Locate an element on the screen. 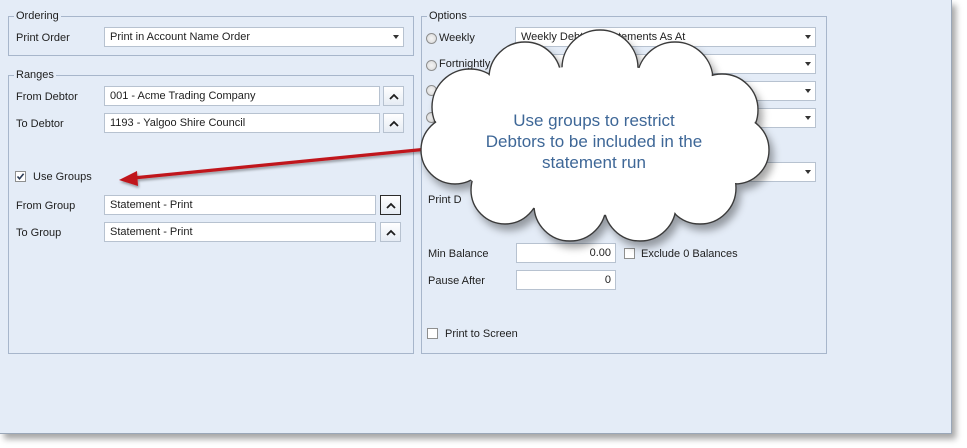 The width and height of the screenshot is (967, 448). check-icon is located at coordinates (20, 177).